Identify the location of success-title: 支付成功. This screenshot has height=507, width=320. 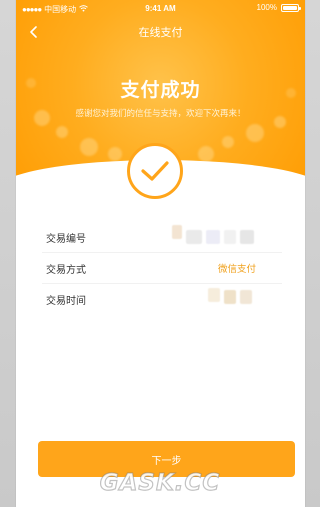
(160, 90).